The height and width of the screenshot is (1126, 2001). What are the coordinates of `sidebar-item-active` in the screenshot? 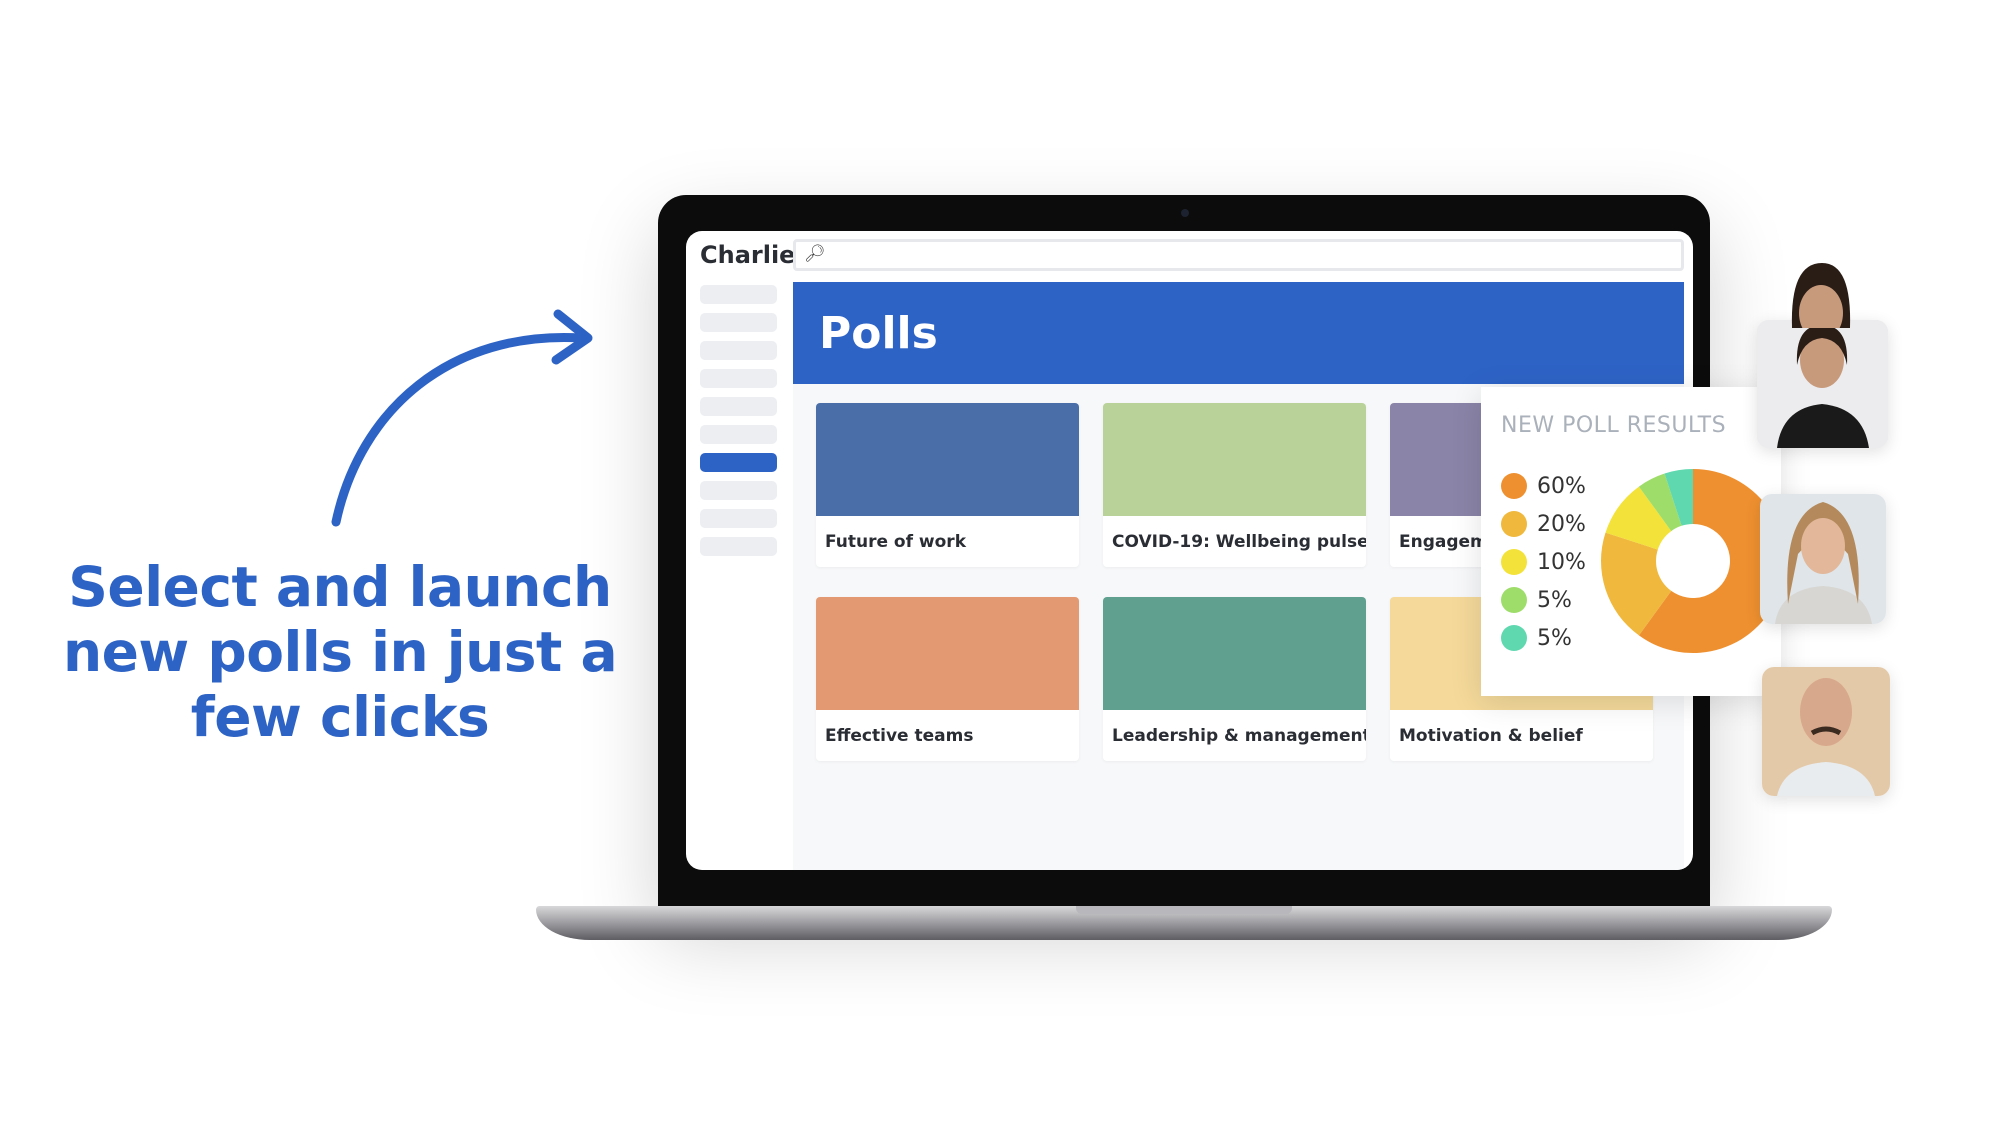 It's located at (738, 462).